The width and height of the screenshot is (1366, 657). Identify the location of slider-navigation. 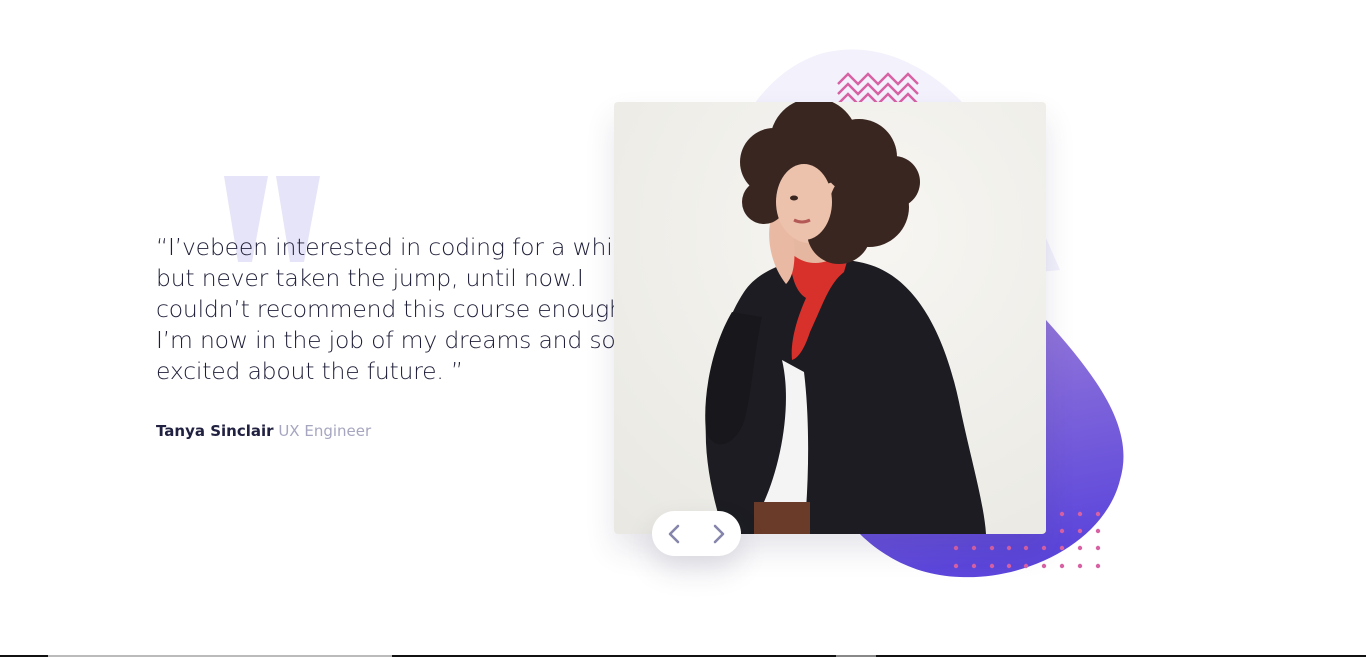
(696, 533).